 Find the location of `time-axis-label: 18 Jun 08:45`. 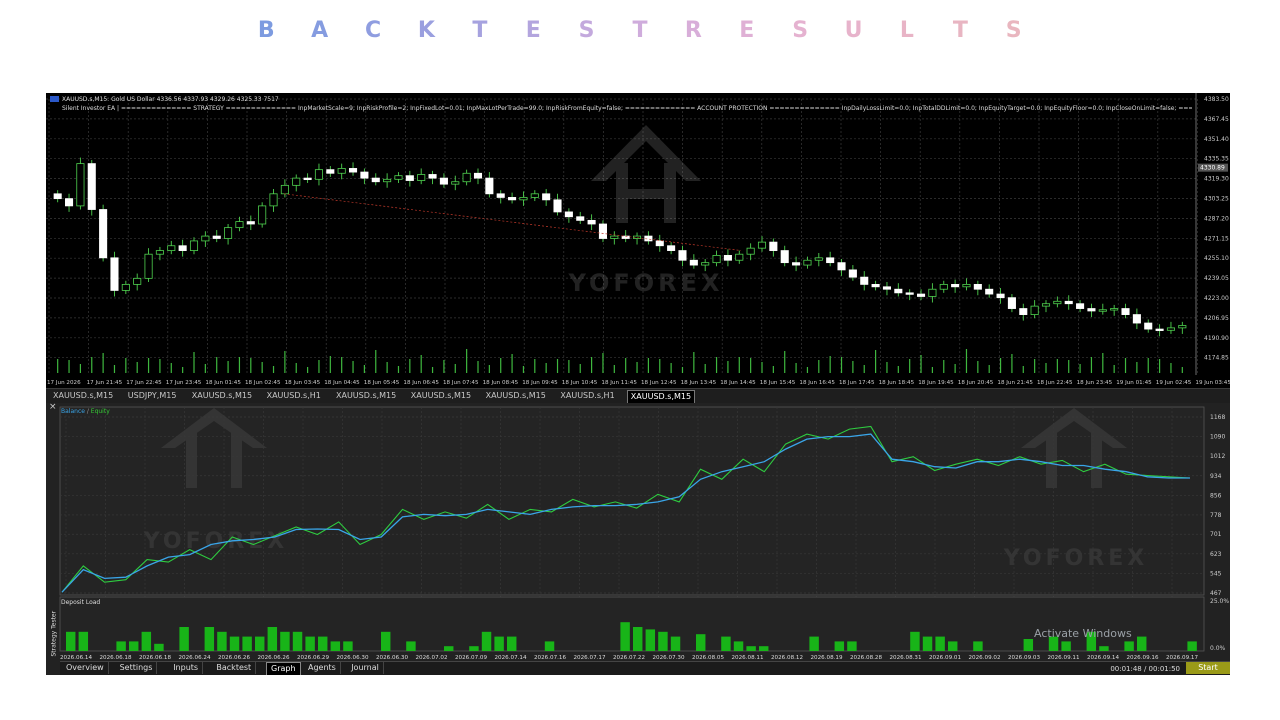

time-axis-label: 18 Jun 08:45 is located at coordinates (501, 383).